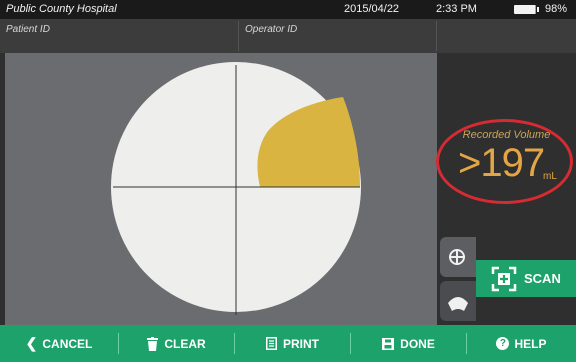  I want to click on help-button: ? HELP, so click(521, 343).